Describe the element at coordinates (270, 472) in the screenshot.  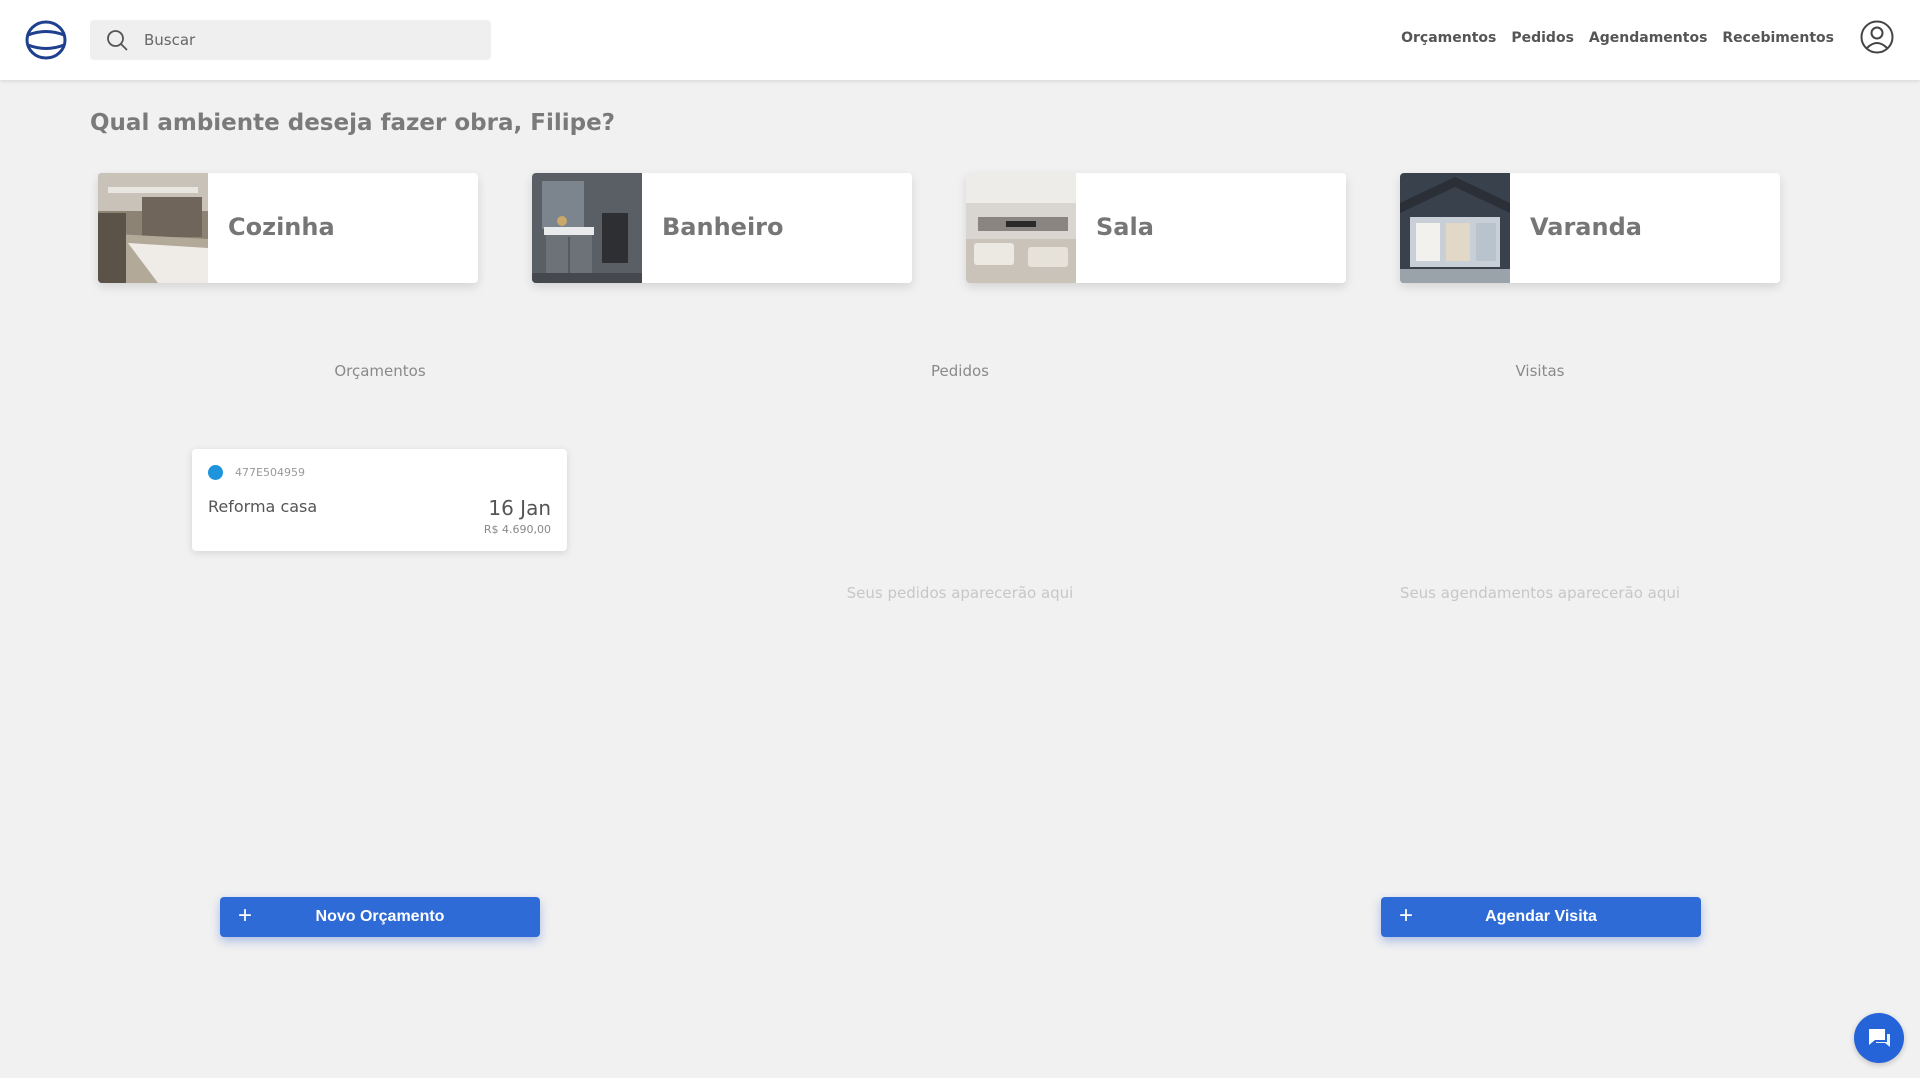
I see `quote-id: 477E504959` at that location.